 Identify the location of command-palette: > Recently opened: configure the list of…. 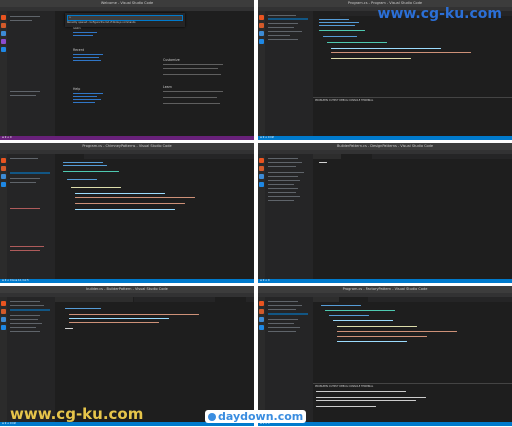
(125, 20).